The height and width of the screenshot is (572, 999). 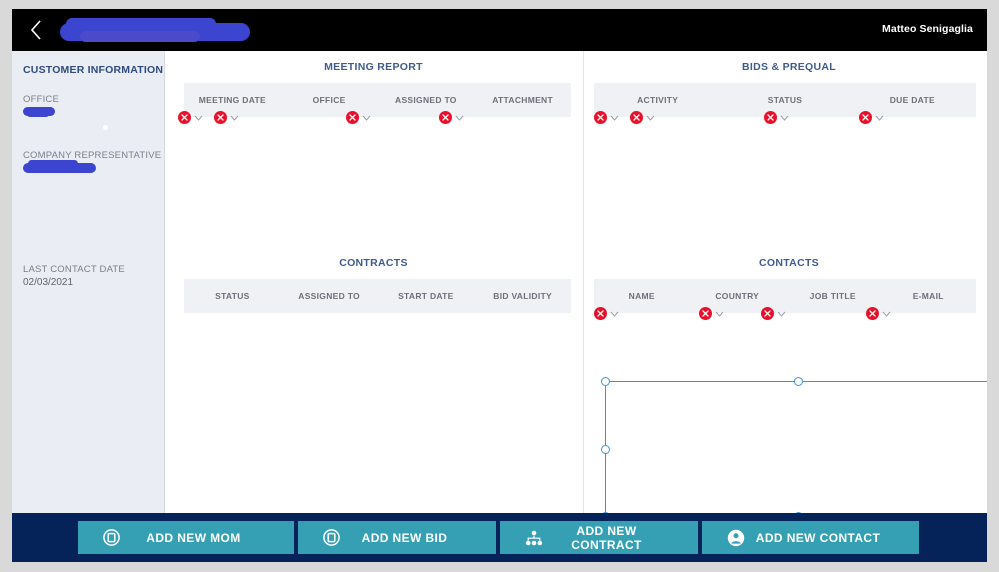 I want to click on back-button, so click(x=36, y=30).